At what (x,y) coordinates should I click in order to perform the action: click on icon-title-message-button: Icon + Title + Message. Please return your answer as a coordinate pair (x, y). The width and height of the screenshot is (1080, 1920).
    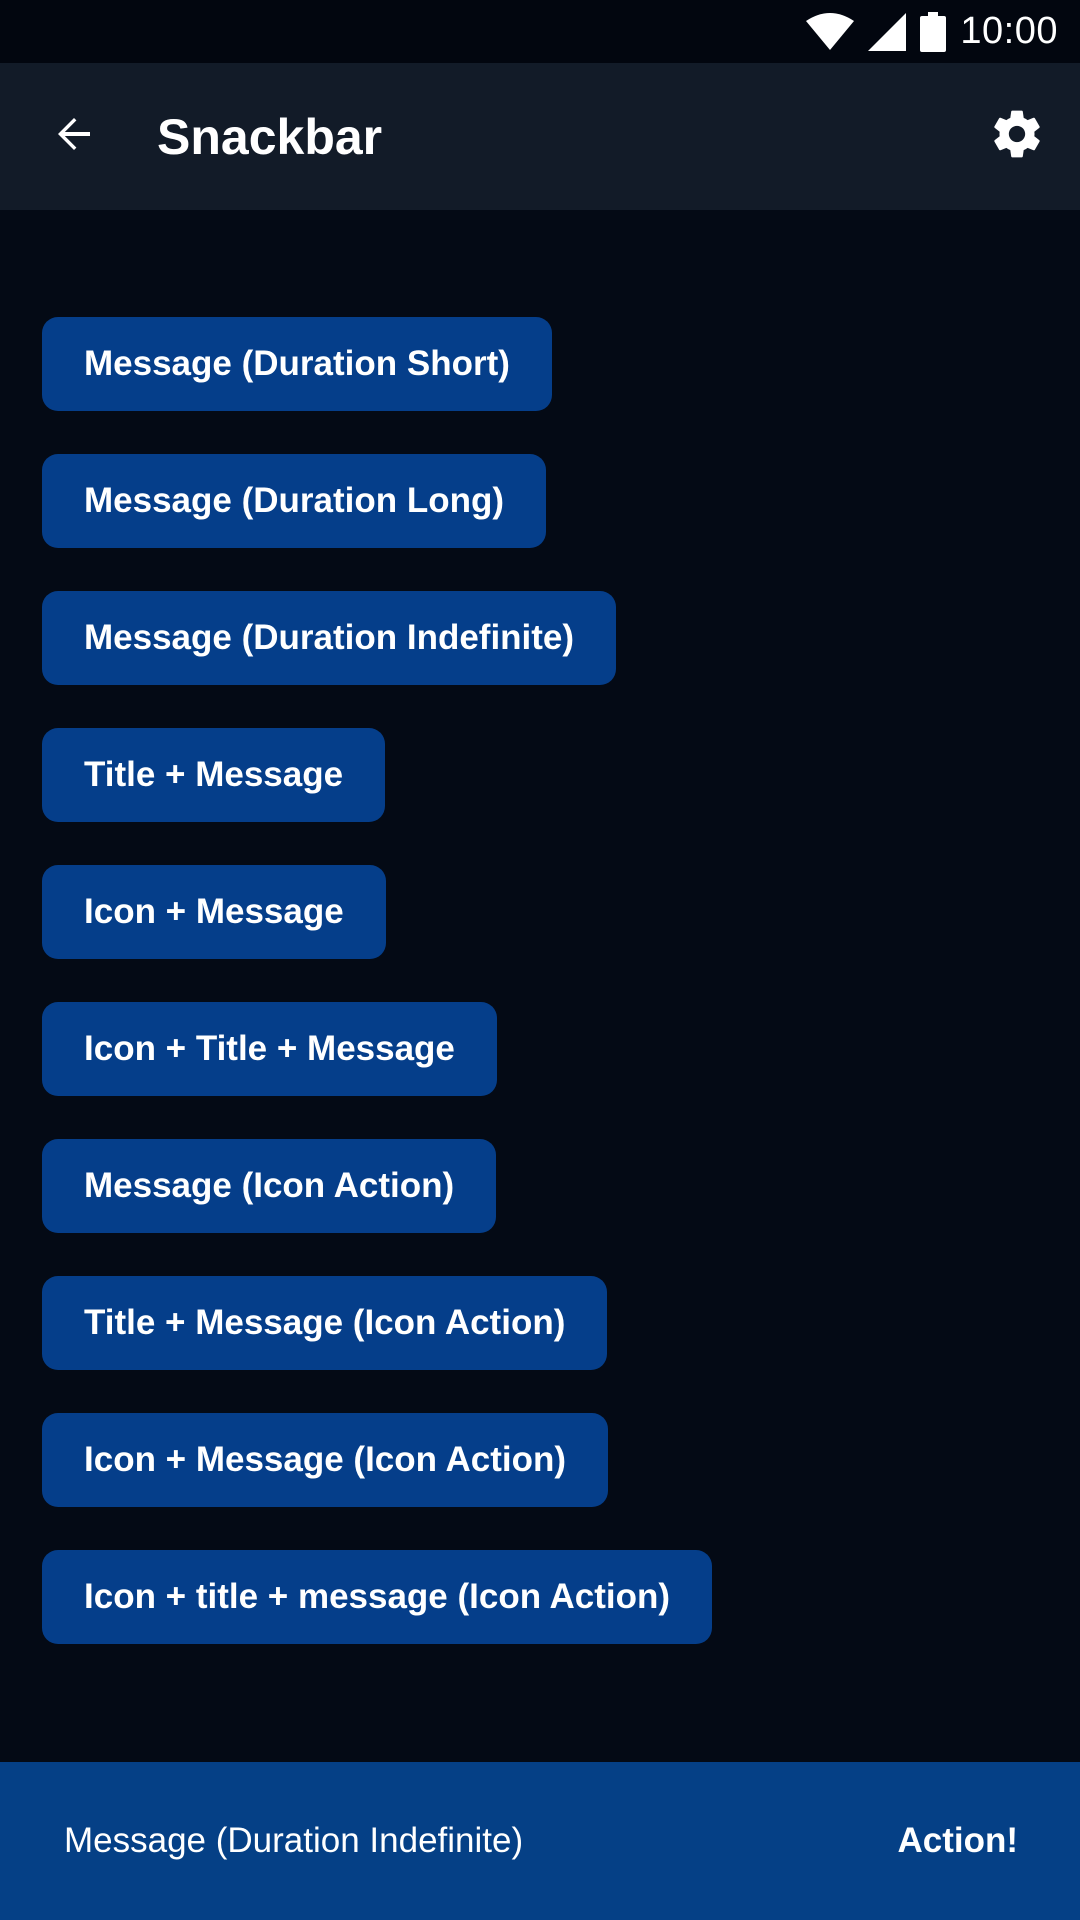
    Looking at the image, I should click on (269, 1049).